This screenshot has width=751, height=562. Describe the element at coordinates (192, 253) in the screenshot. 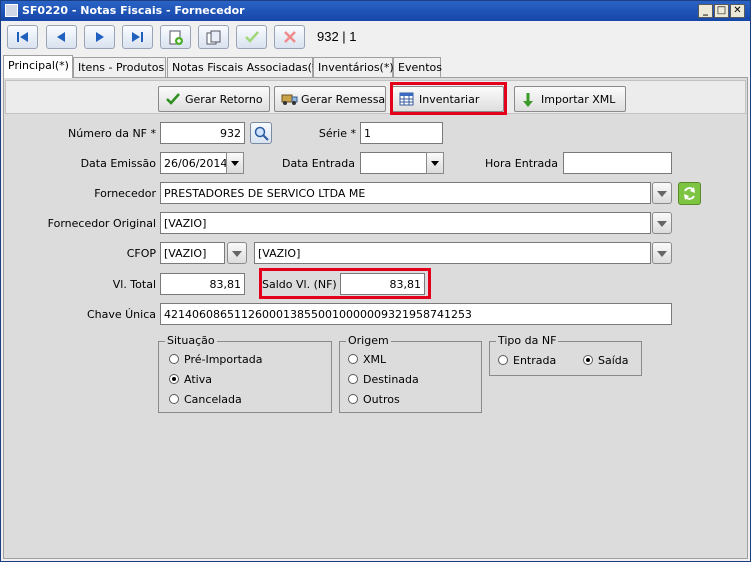

I see `cfop-code-input: [VAZIO]` at that location.